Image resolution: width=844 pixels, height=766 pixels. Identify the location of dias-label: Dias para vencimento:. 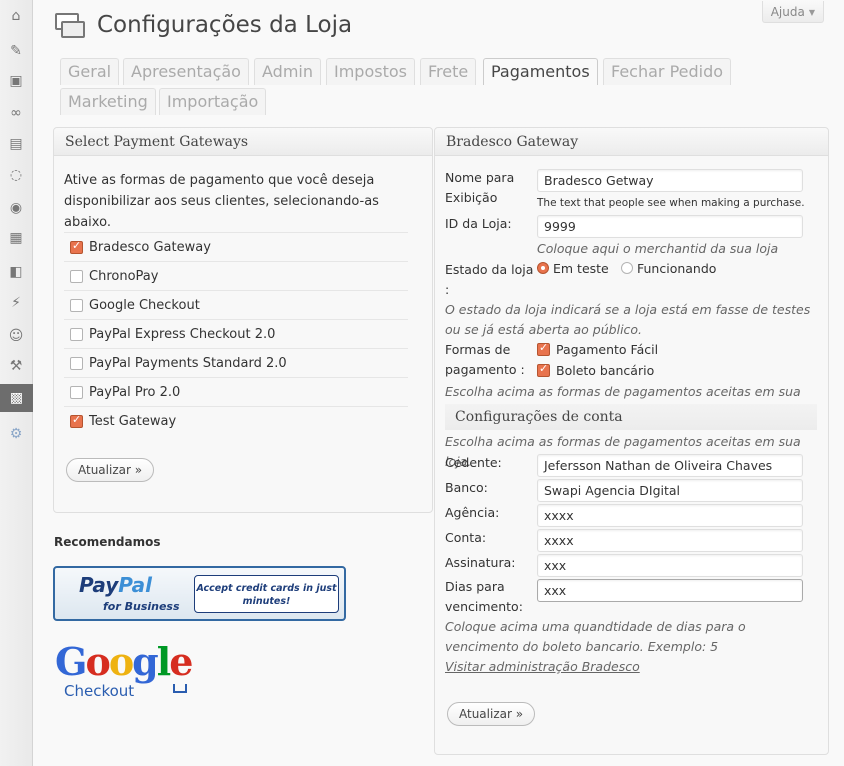
(484, 596).